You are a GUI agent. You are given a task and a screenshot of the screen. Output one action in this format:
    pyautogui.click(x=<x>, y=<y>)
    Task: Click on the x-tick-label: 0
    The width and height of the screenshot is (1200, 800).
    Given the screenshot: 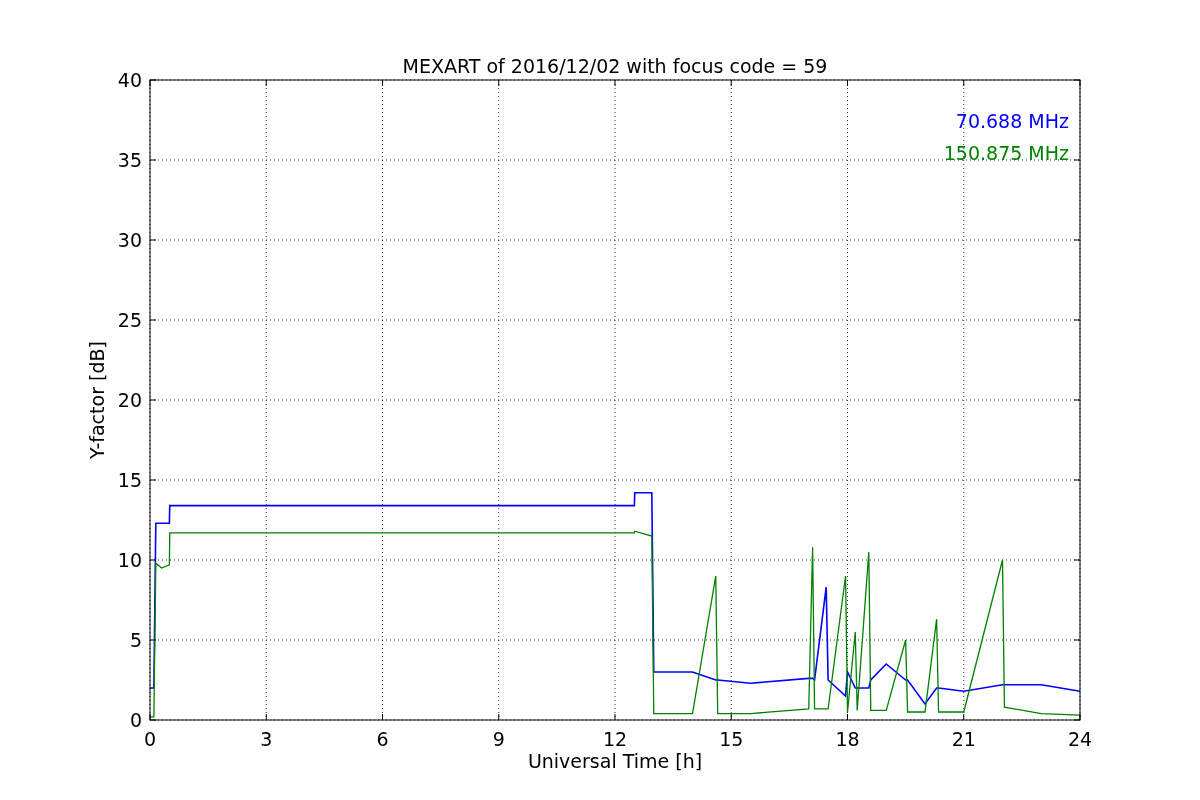 What is the action you would take?
    pyautogui.click(x=150, y=739)
    